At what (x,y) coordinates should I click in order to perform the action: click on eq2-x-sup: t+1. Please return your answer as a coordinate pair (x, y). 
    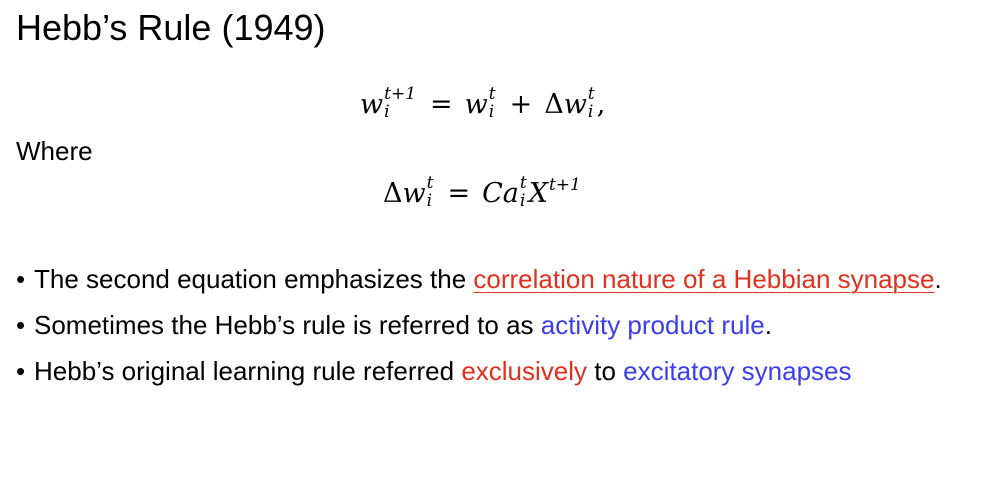
    Looking at the image, I should click on (564, 185).